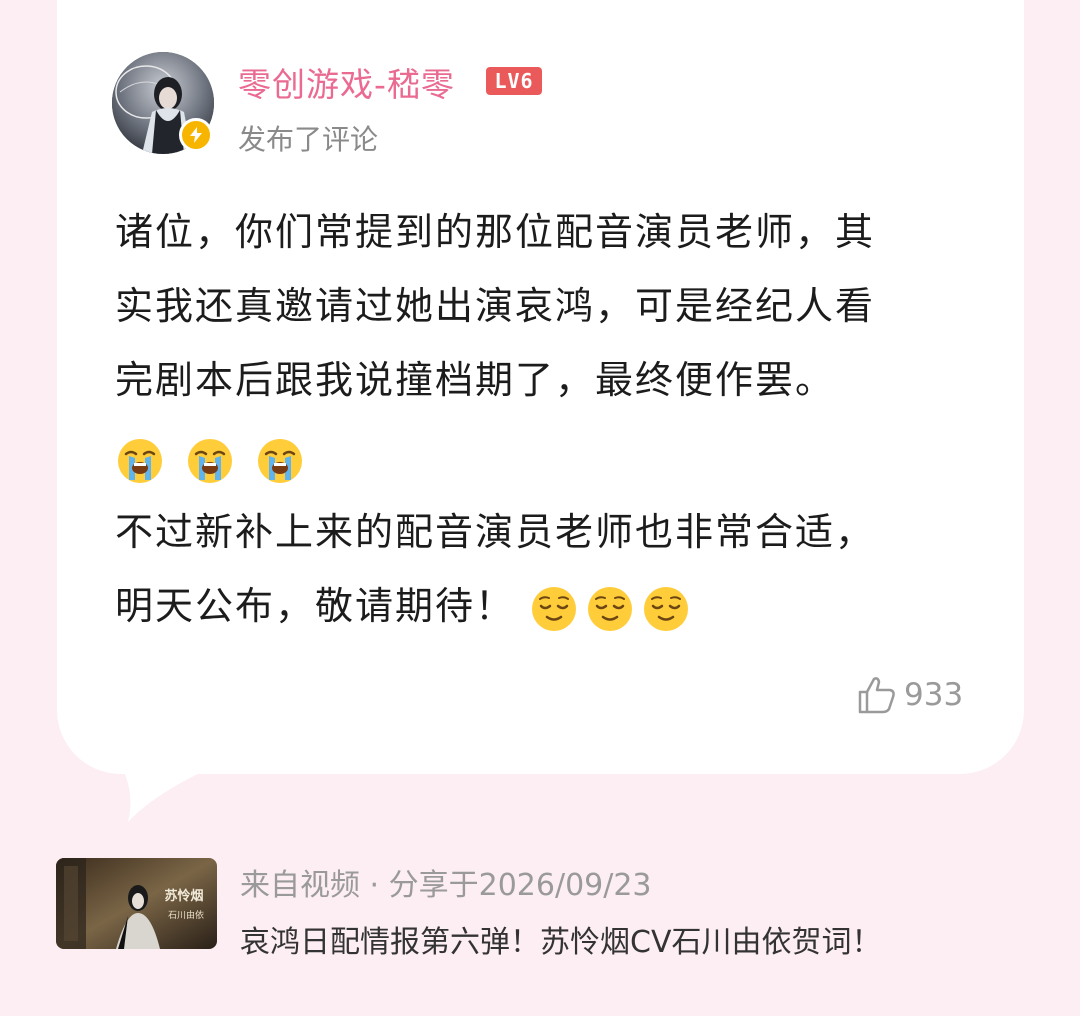 The image size is (1080, 1016). What do you see at coordinates (550, 456) in the screenshot?
I see `emoji-row` at bounding box center [550, 456].